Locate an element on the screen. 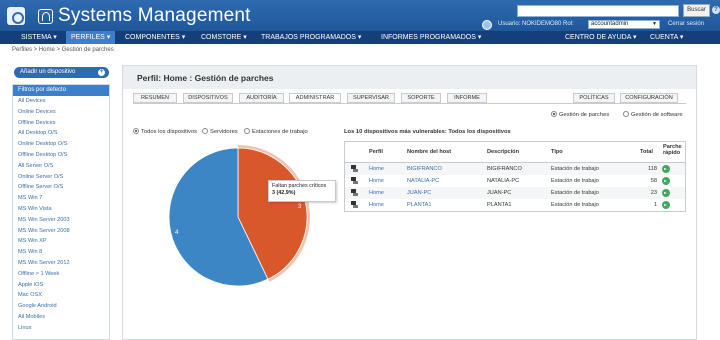 The image size is (720, 340). menu-comstore: COMSTORE ▾ is located at coordinates (224, 37).